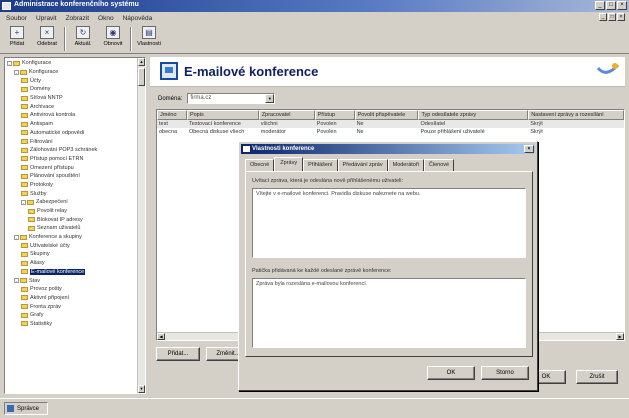  What do you see at coordinates (72, 167) in the screenshot?
I see `tree-item: Omezení přístupu` at bounding box center [72, 167].